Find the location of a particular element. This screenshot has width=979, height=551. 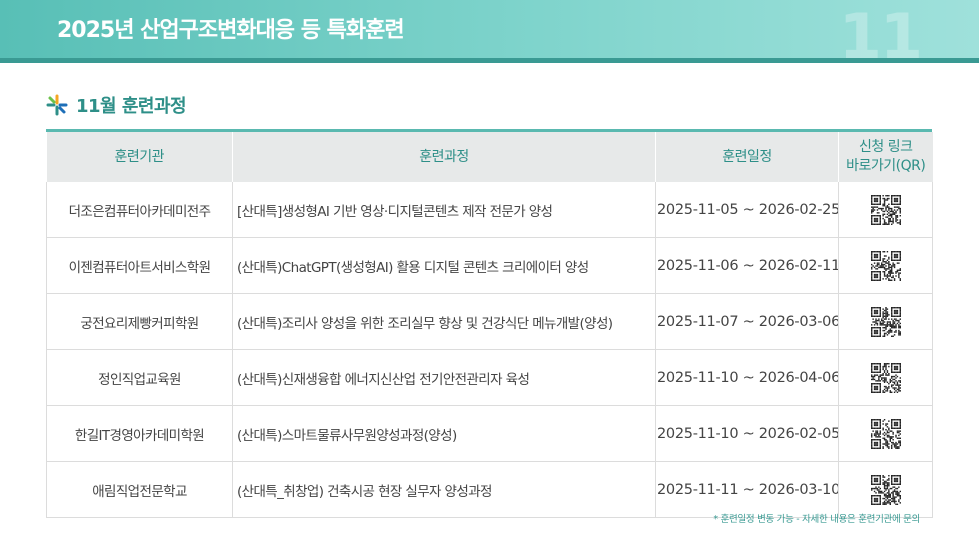

institution-cell: 궁전요리제빵커피학원 is located at coordinates (139, 321).